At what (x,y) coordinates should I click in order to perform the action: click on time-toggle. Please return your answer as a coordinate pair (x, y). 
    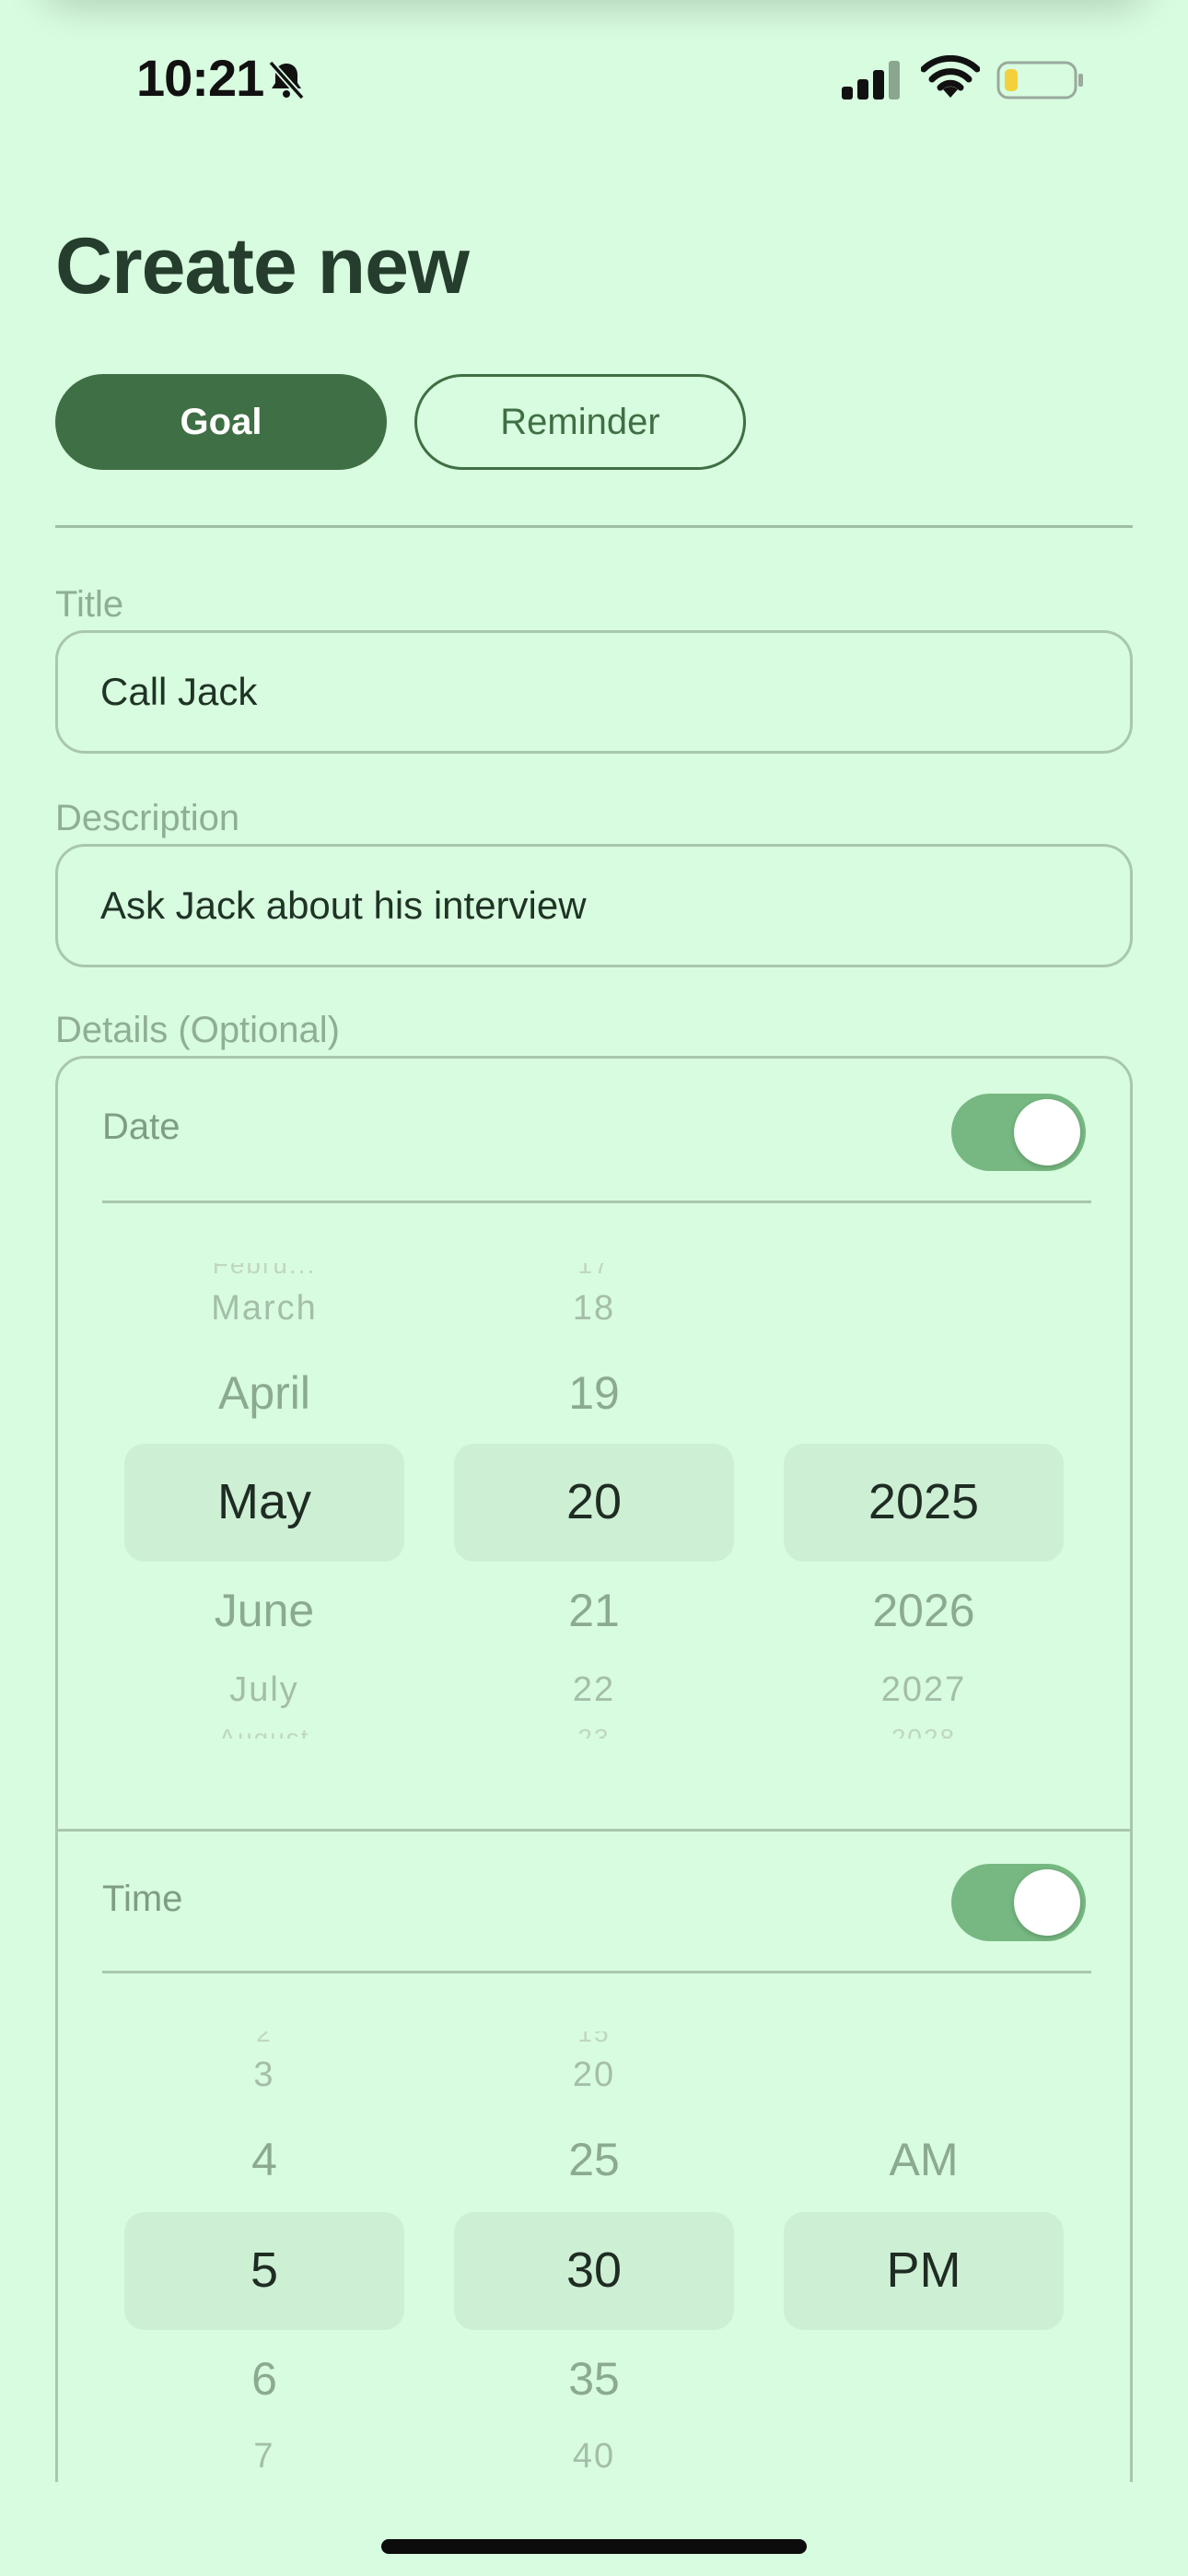
    Looking at the image, I should click on (1019, 1902).